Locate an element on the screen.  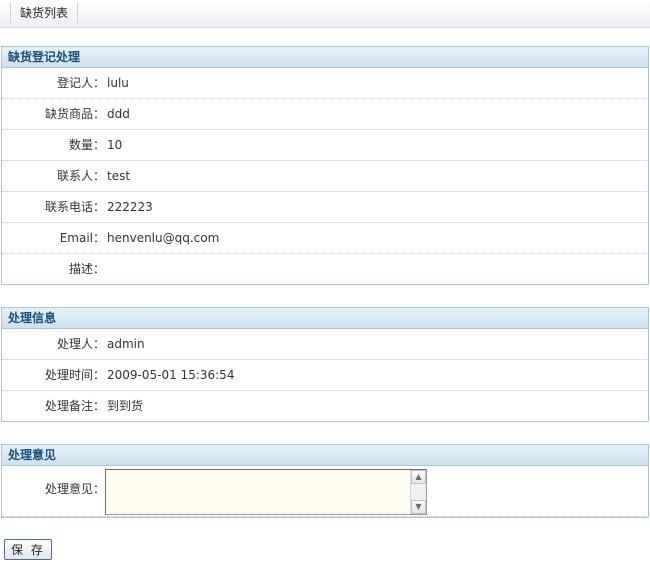
registrant-label: 登记人： is located at coordinates (80, 83).